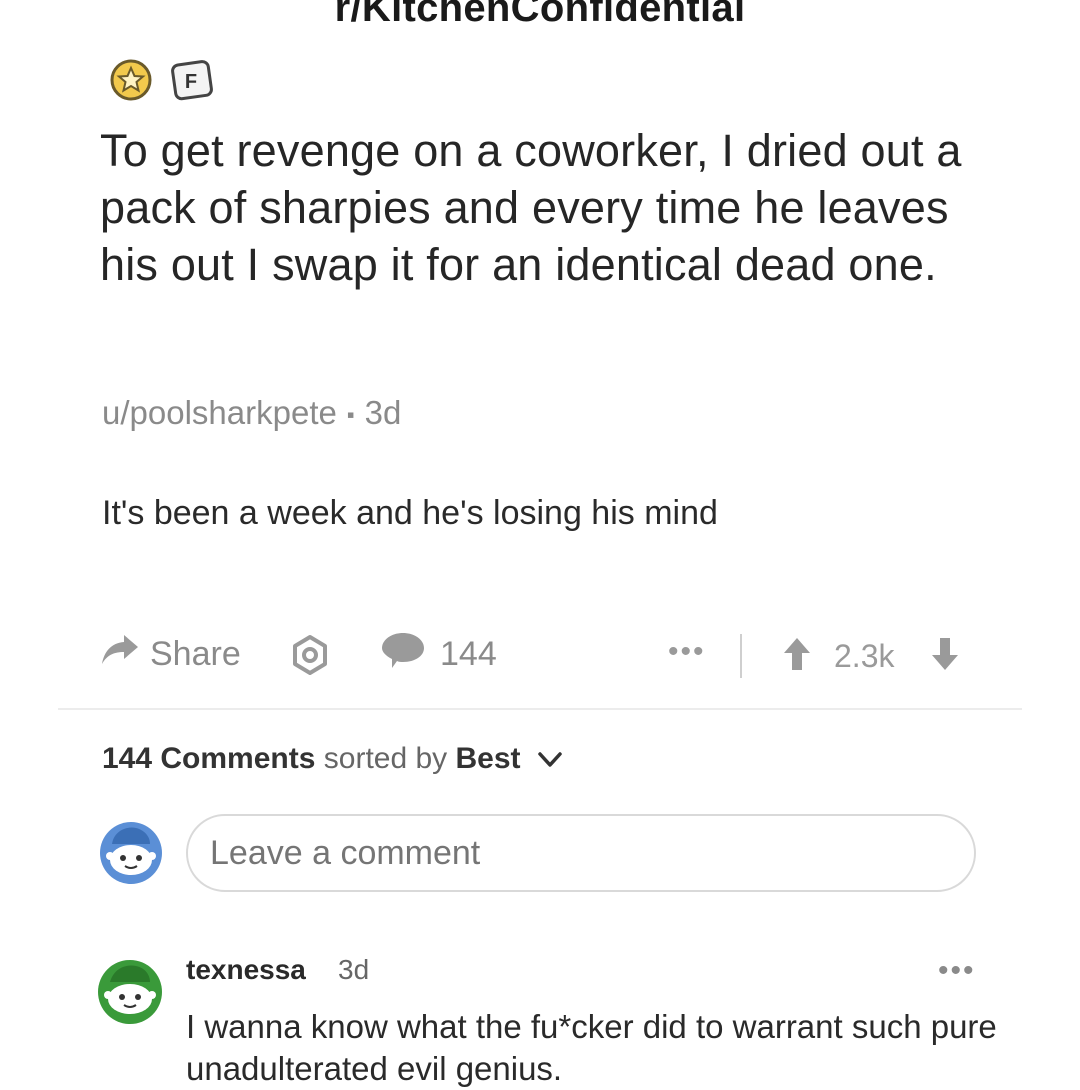 The width and height of the screenshot is (1080, 1090). What do you see at coordinates (130, 992) in the screenshot?
I see `comment-avatar` at bounding box center [130, 992].